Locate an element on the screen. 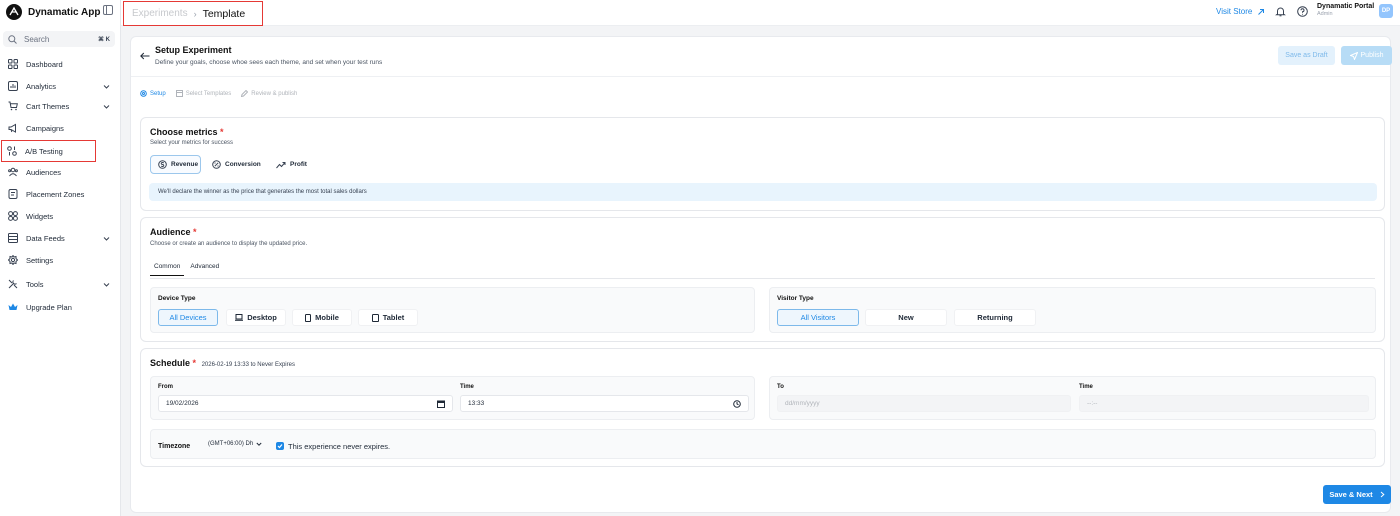  chart-icon is located at coordinates (13, 86).